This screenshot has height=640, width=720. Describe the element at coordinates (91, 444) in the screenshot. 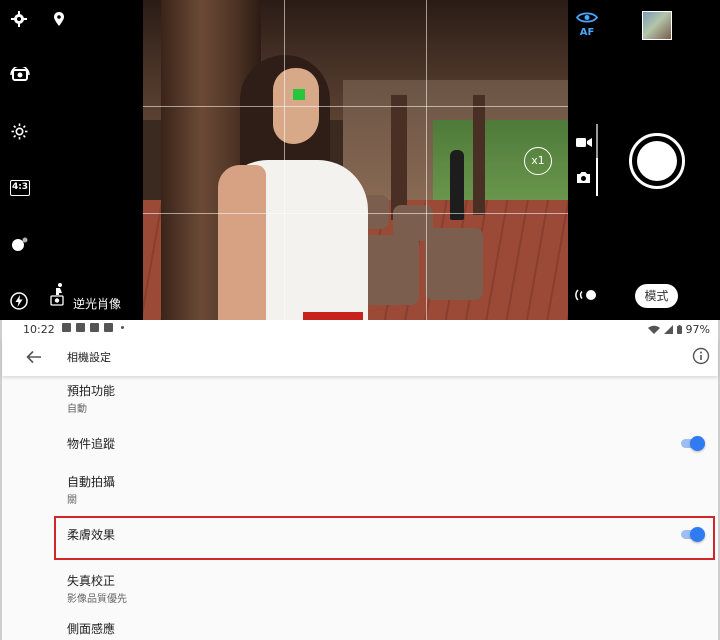

I see `setting-title: 物件追蹤` at that location.